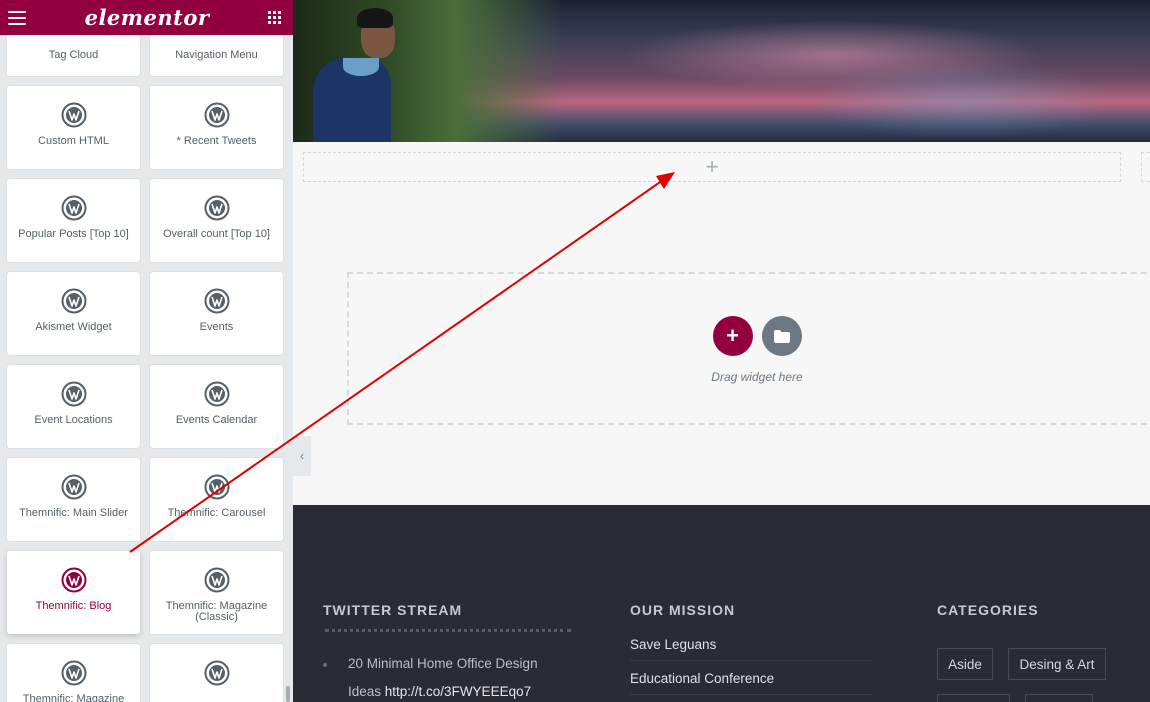  I want to click on widget-label: Themnific: Main Slider, so click(73, 513).